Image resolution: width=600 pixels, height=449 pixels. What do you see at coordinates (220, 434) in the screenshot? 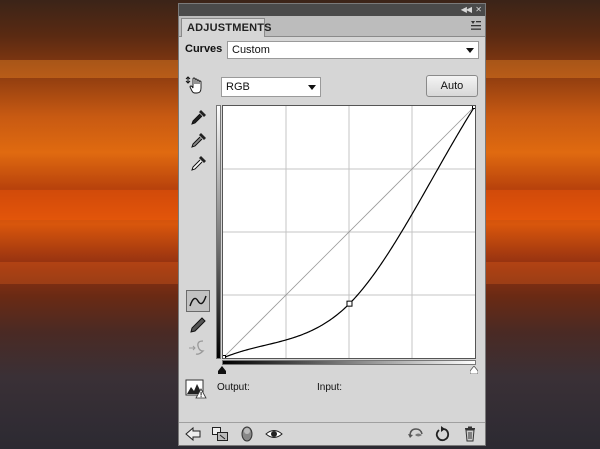
I see `expanded-view-icon` at bounding box center [220, 434].